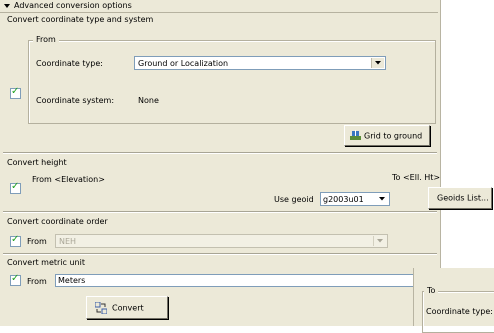  I want to click on from-legend: From, so click(46, 39).